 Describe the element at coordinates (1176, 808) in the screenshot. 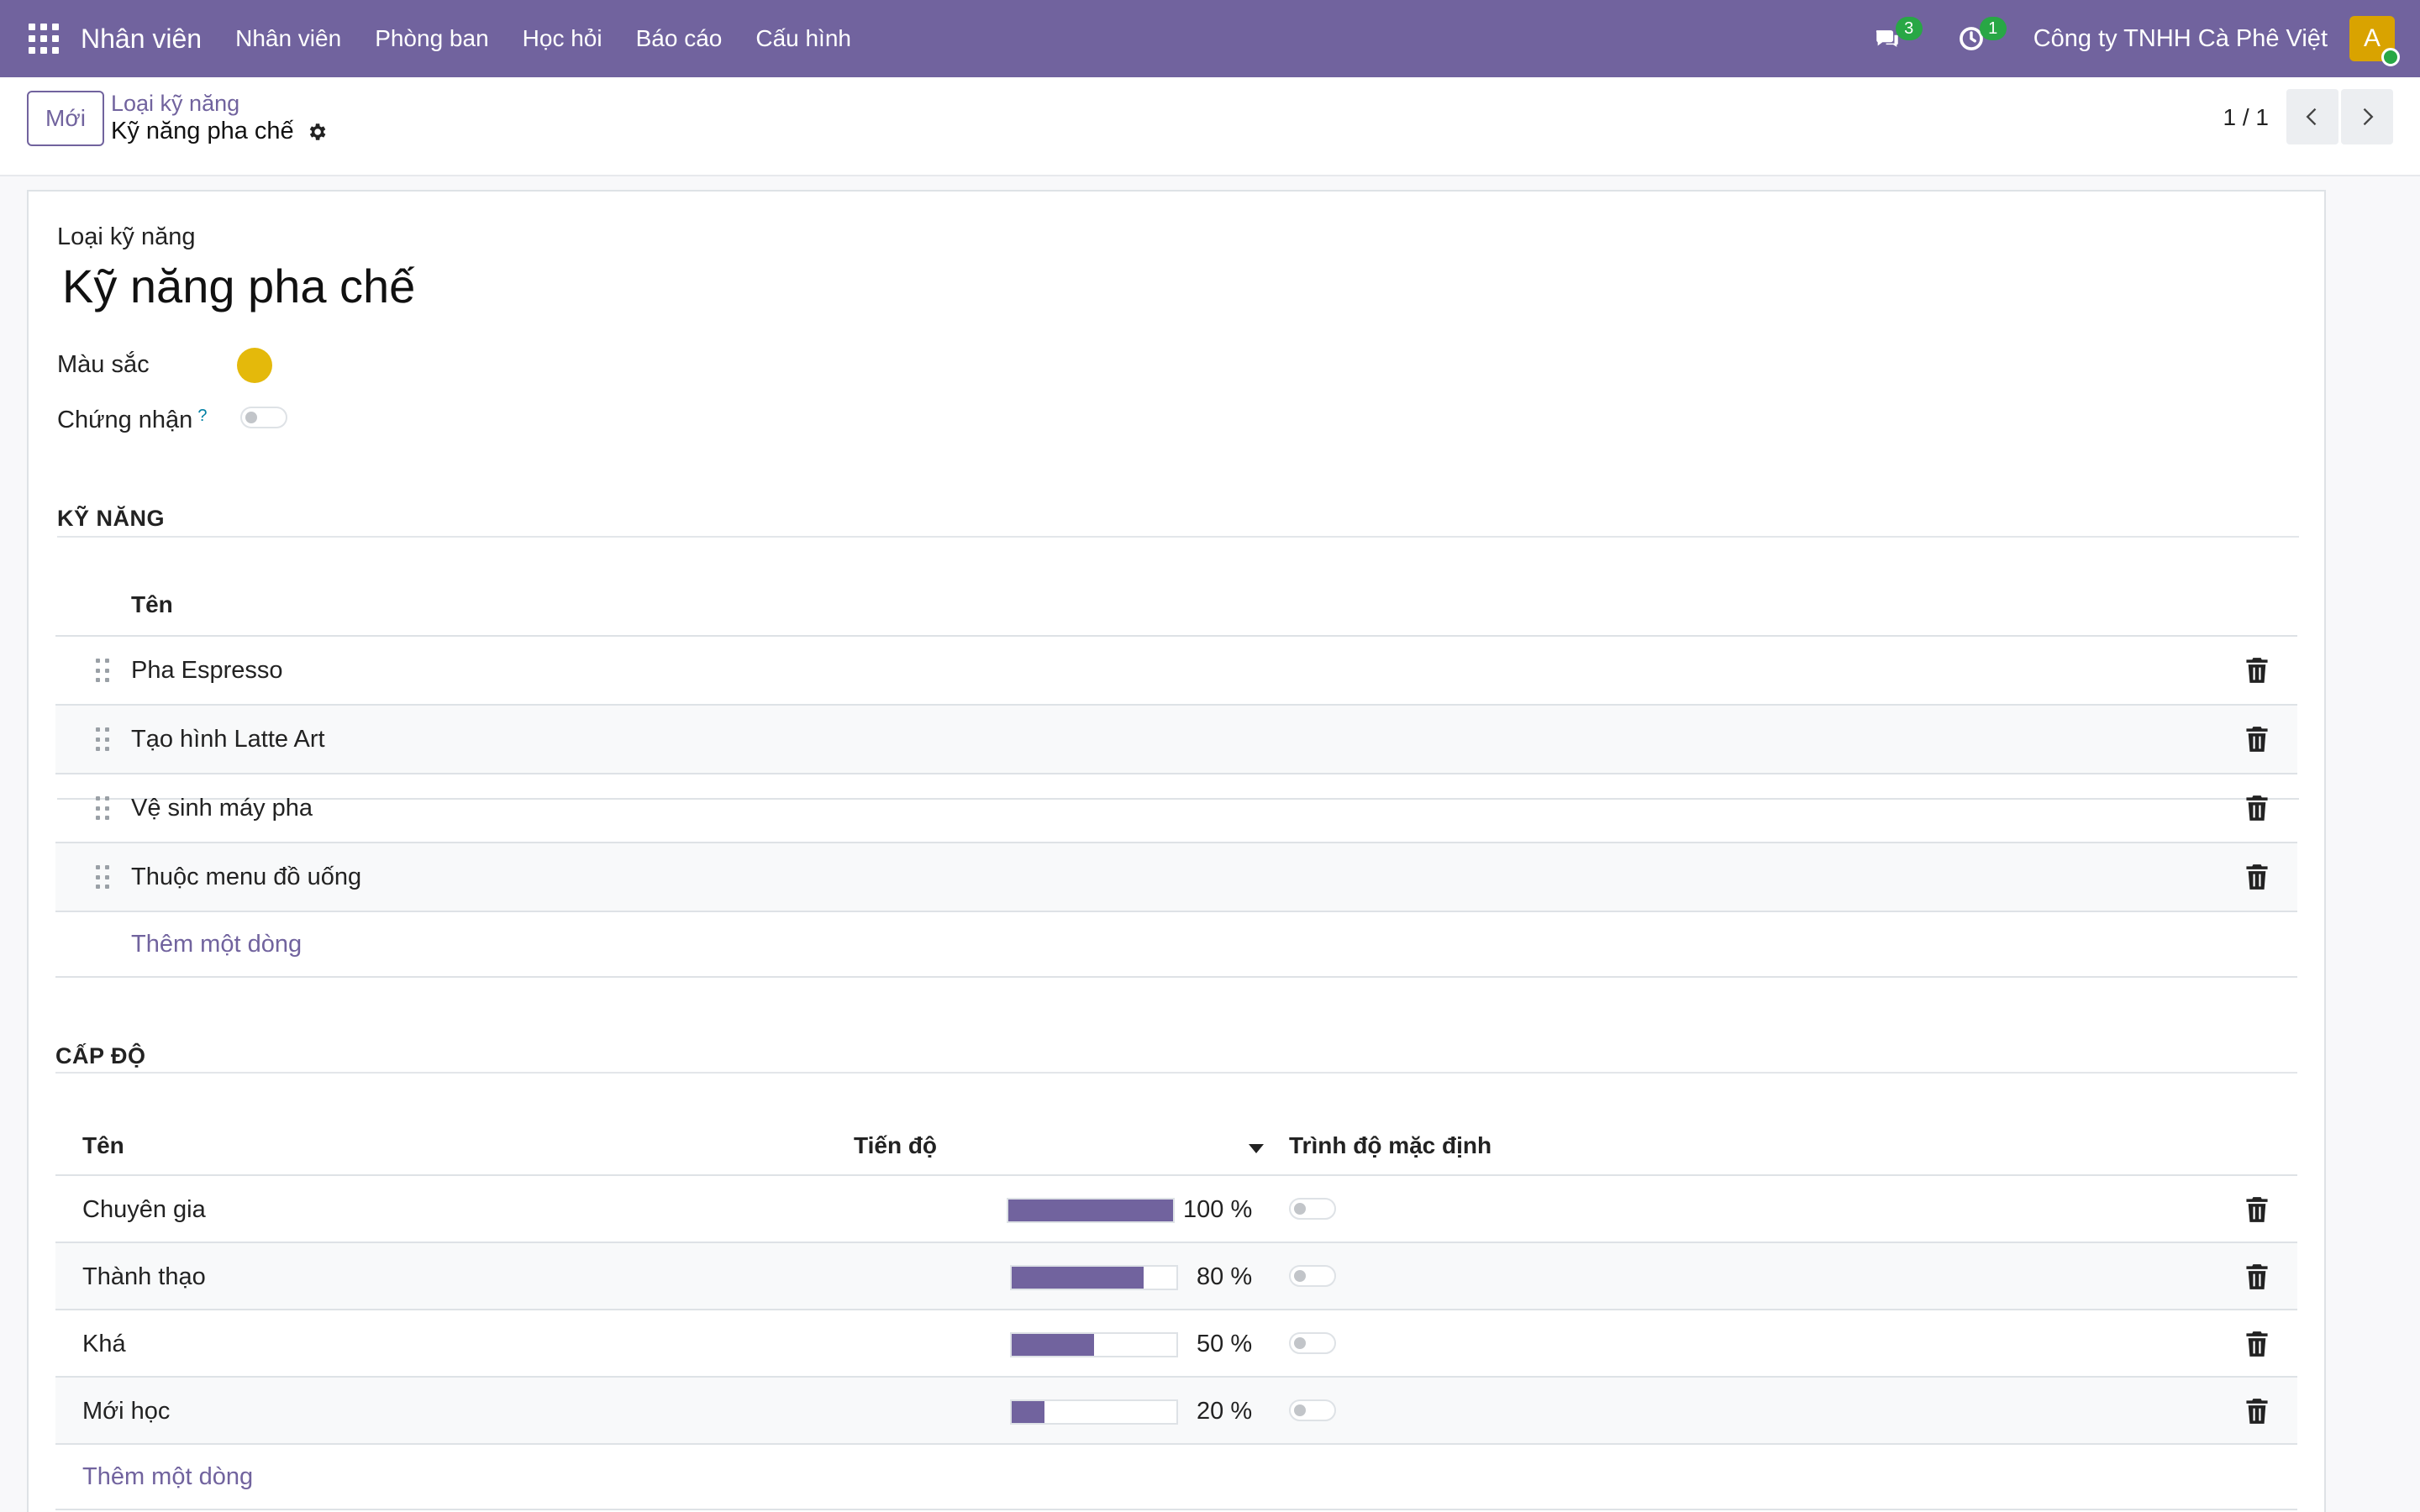

I see `skill-row: Vệ sinh máy pha` at that location.